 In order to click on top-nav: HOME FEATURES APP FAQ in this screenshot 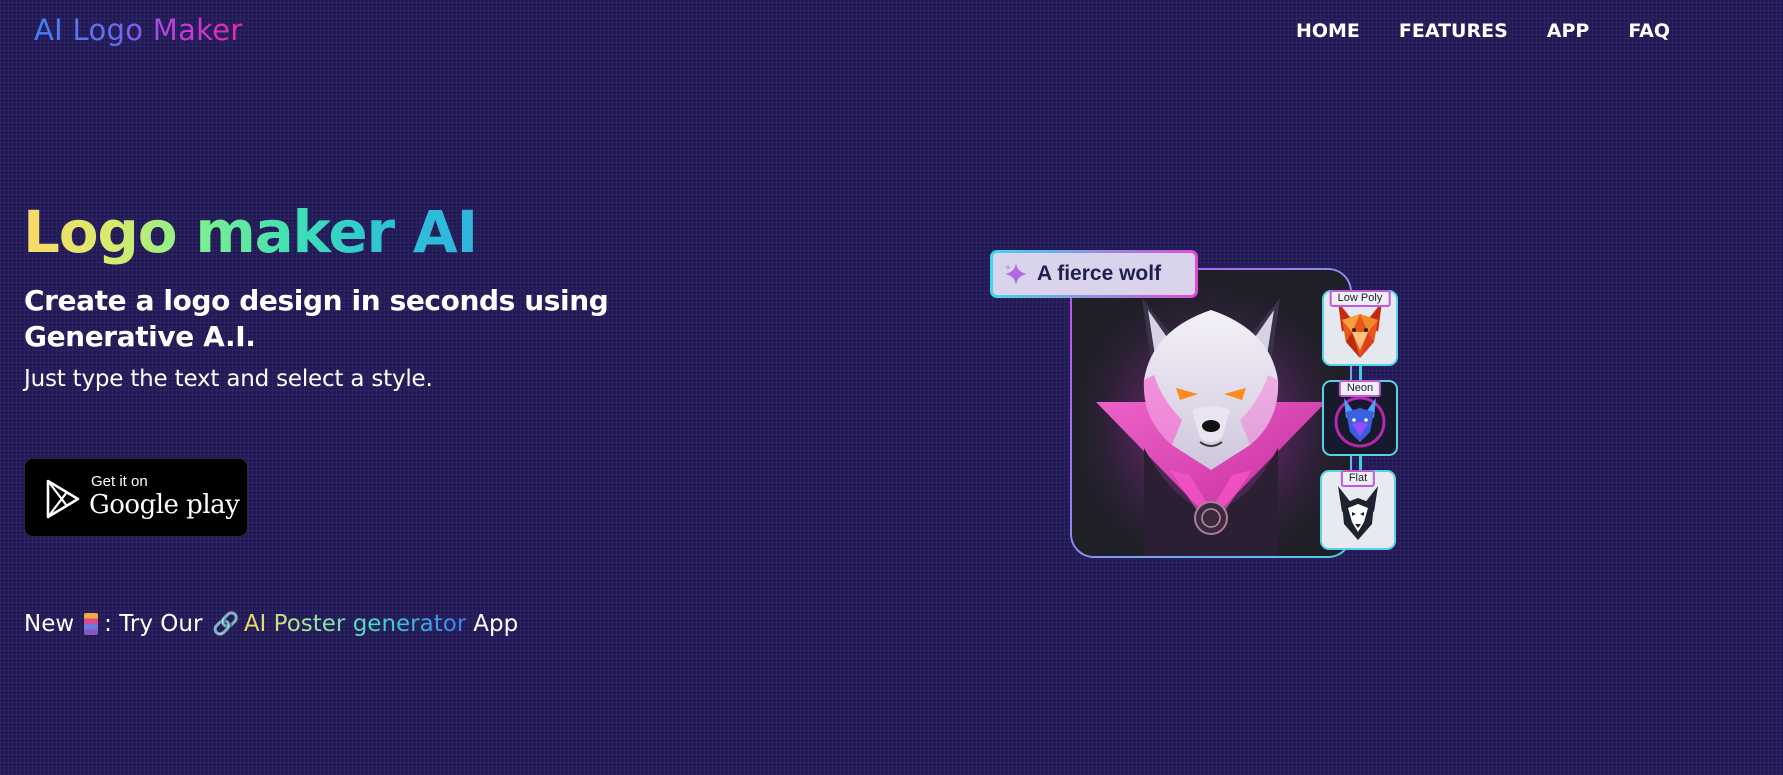, I will do `click(1483, 31)`.